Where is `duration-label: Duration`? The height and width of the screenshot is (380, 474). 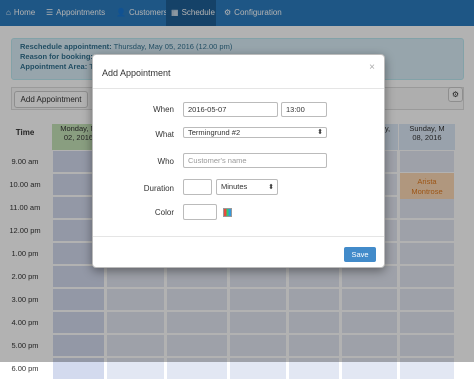 duration-label: Duration is located at coordinates (158, 188).